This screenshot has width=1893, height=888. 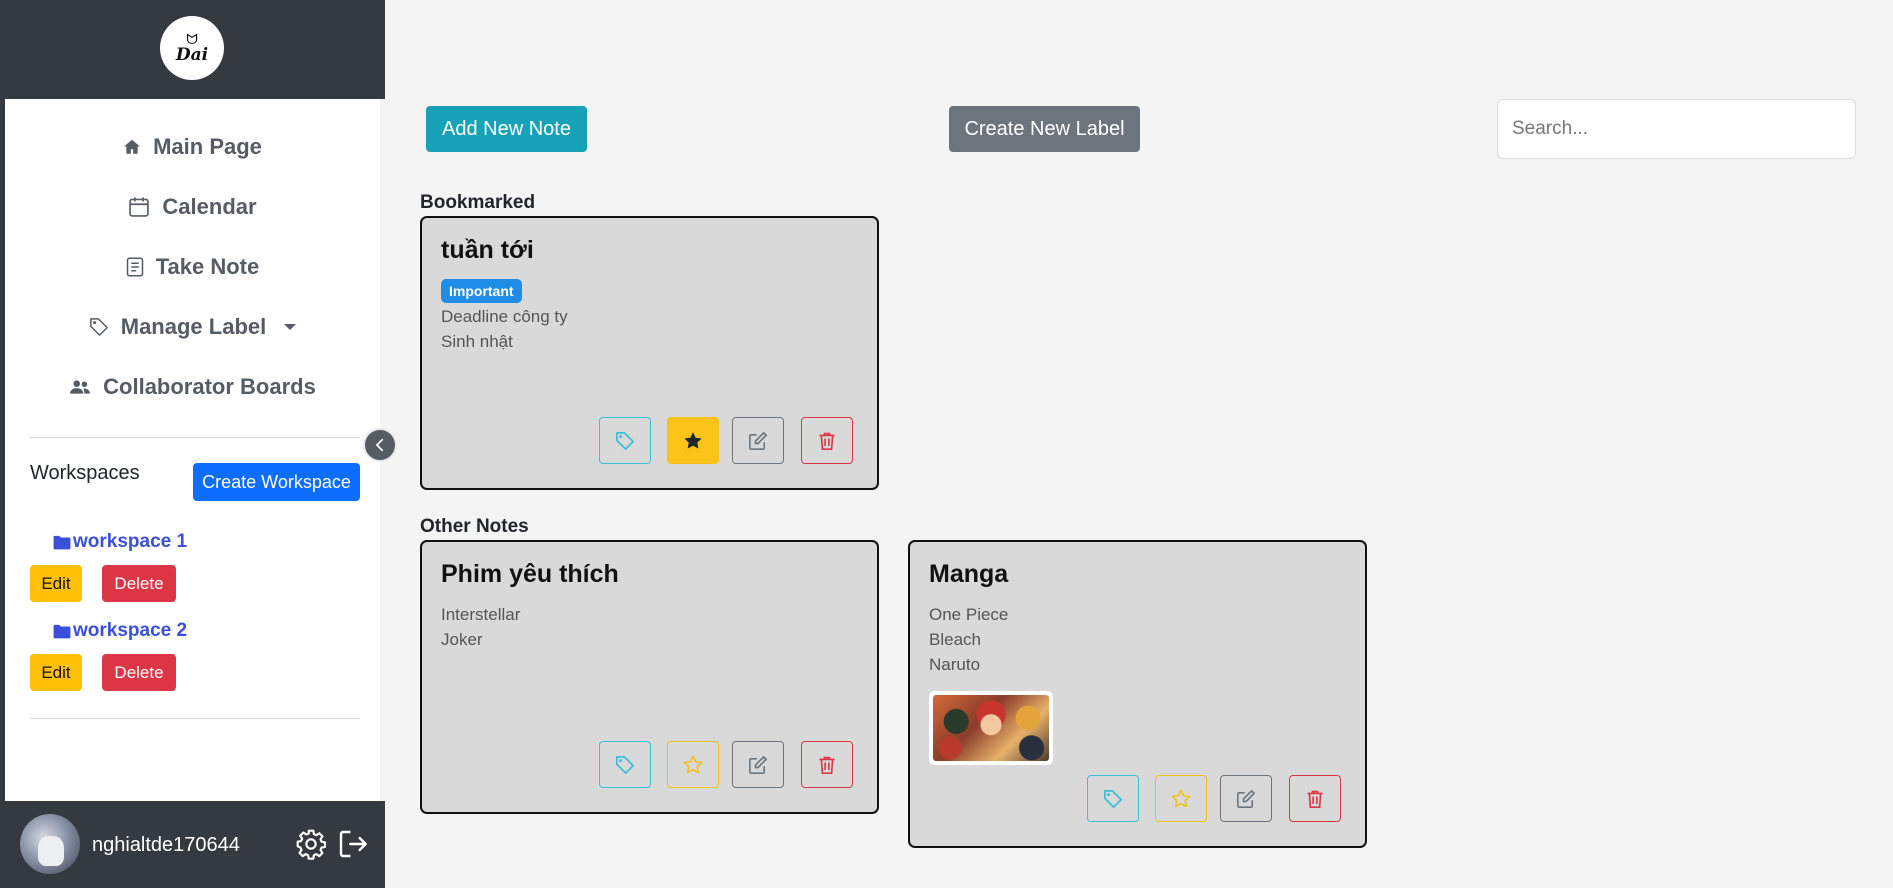 I want to click on nav-take-note: Take Note, so click(x=192, y=267).